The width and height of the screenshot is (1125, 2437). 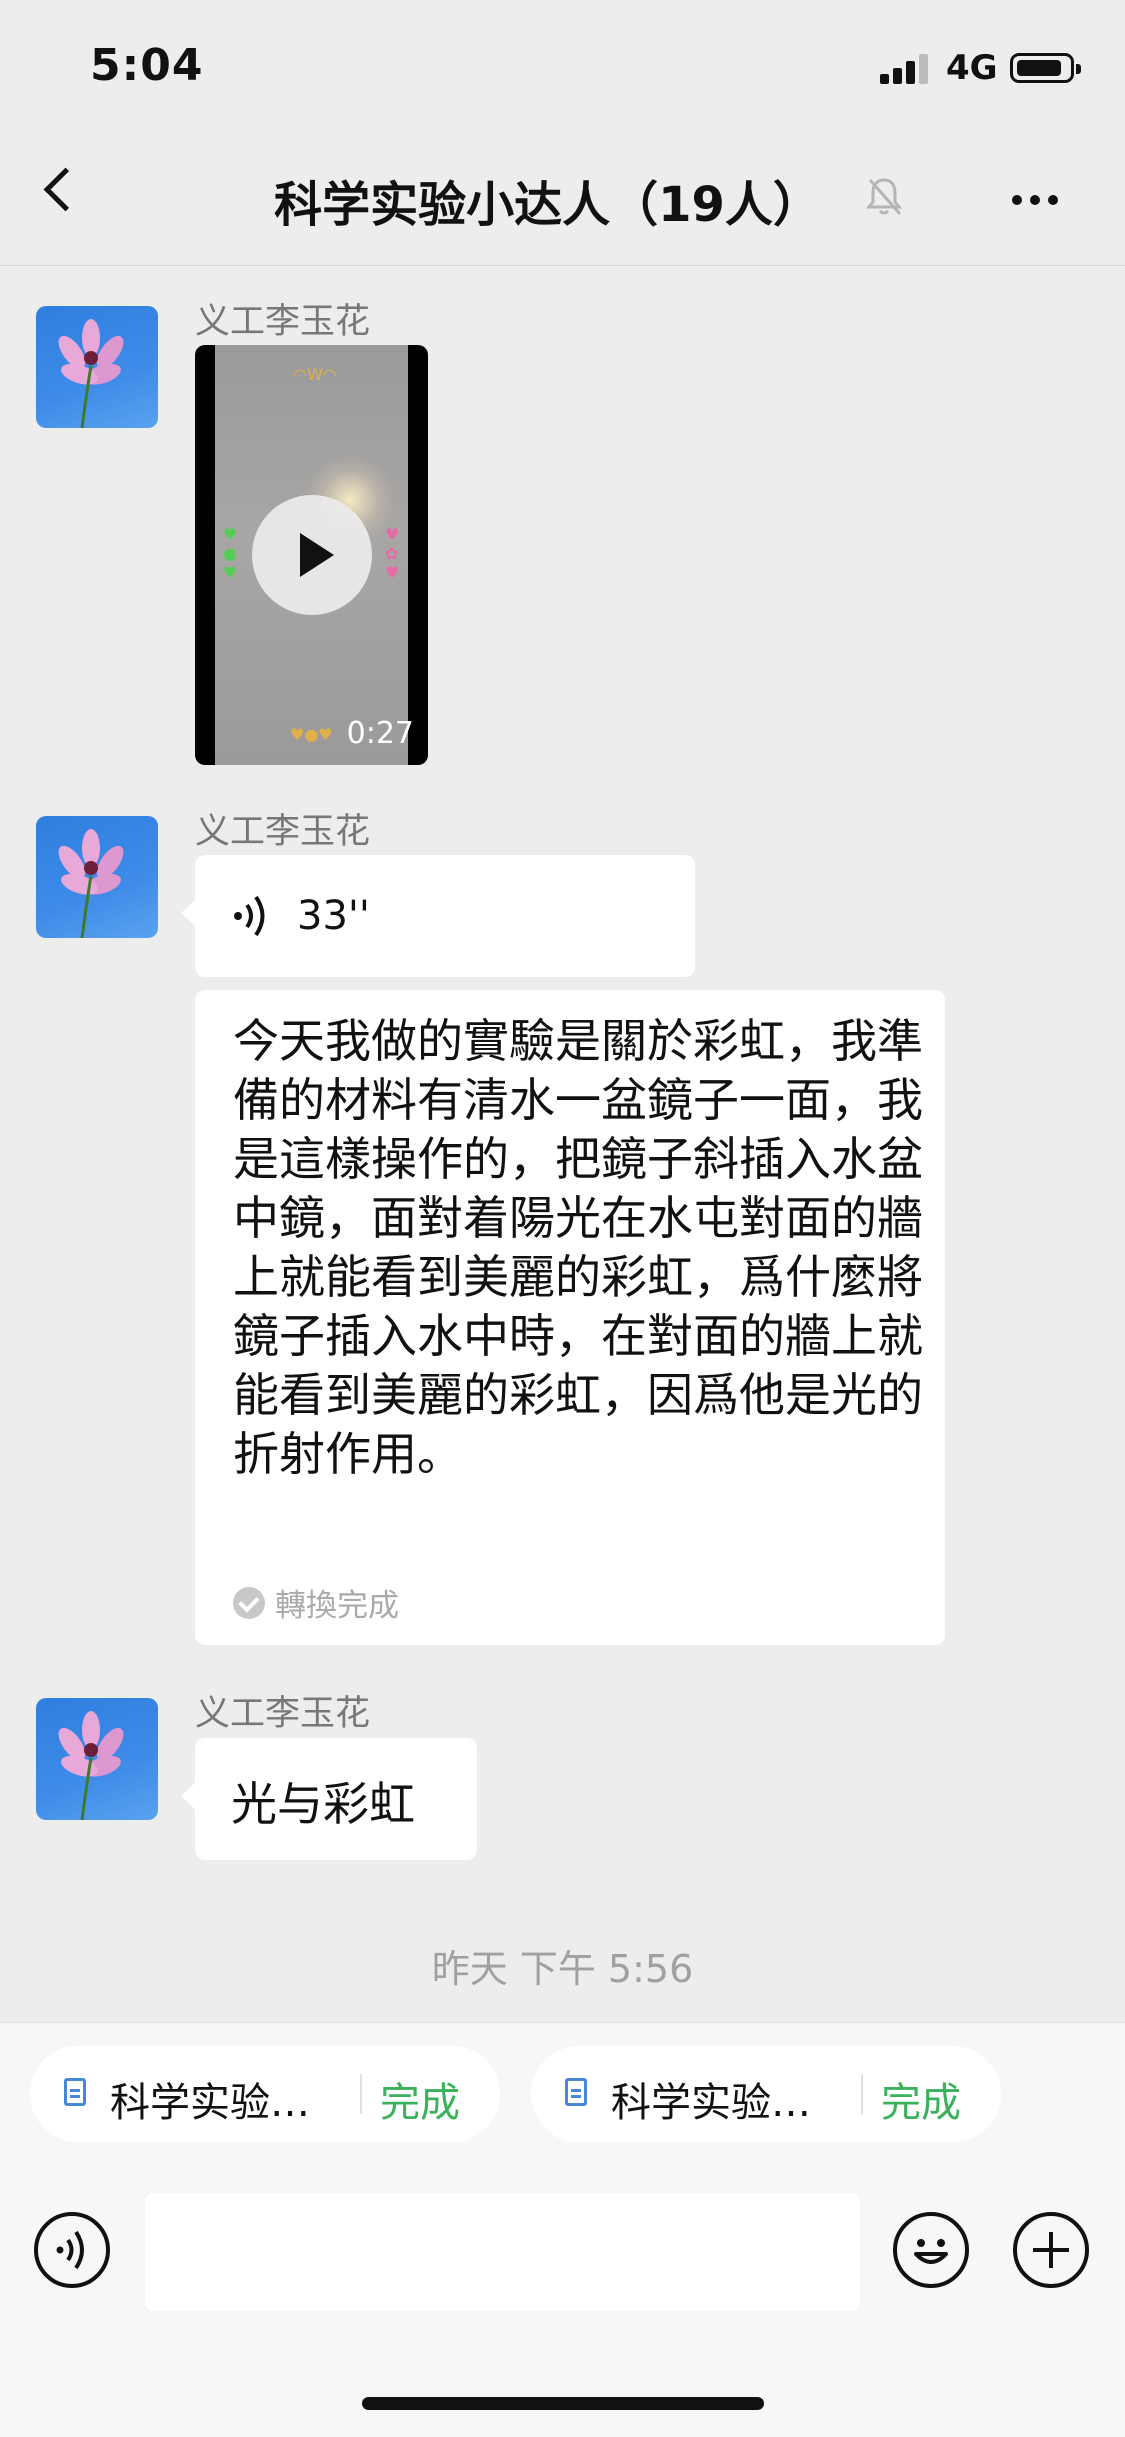 I want to click on battery-icon, so click(x=1045, y=68).